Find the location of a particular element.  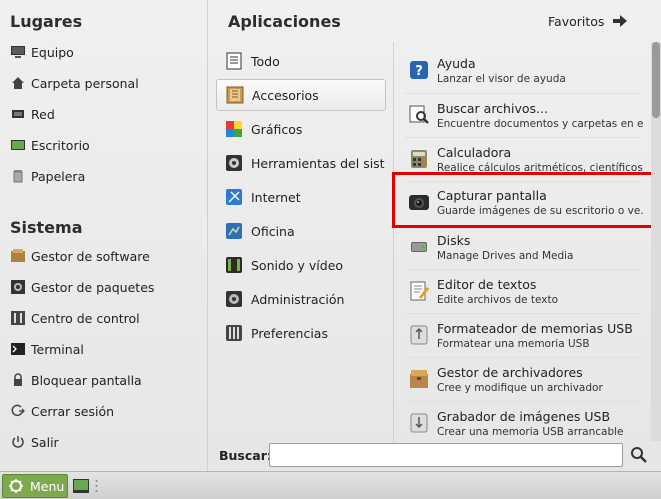

category-internet: Internet is located at coordinates (301, 197).